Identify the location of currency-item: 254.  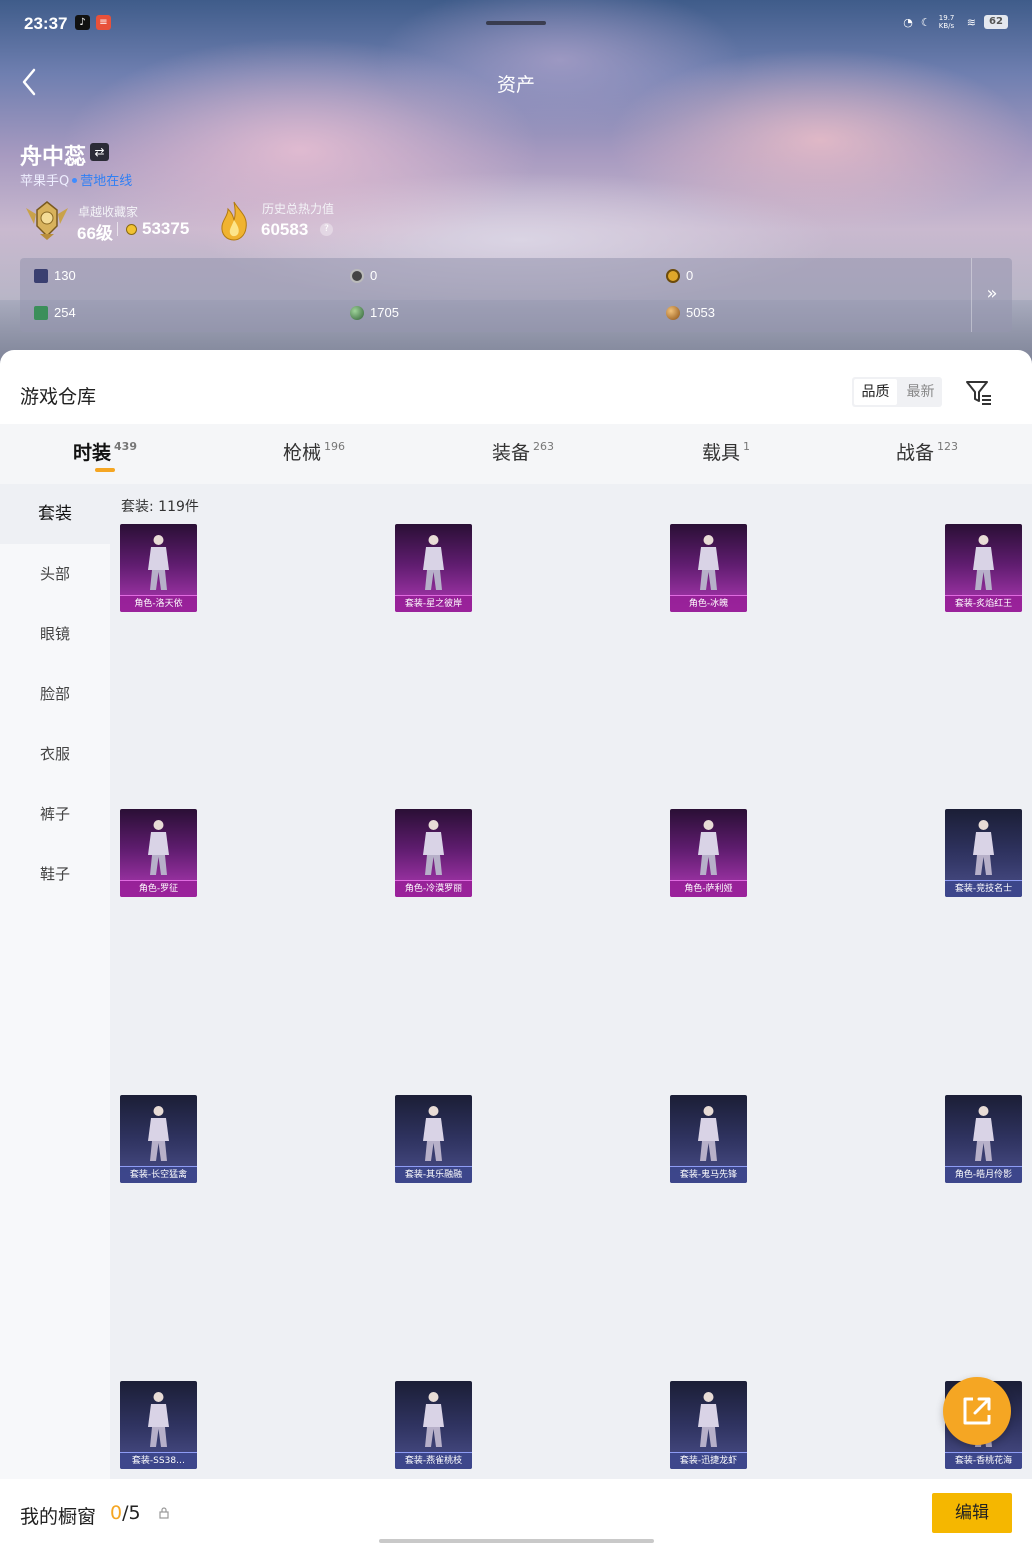
(55, 312).